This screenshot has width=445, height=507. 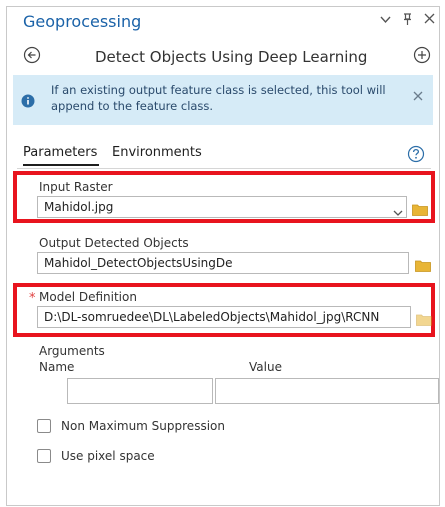 What do you see at coordinates (222, 207) in the screenshot?
I see `input-raster-field: Mahidol.jpg` at bounding box center [222, 207].